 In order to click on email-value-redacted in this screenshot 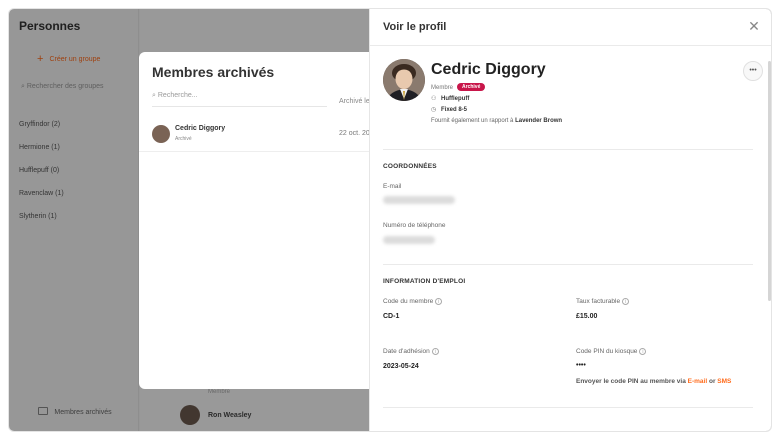, I will do `click(419, 200)`.